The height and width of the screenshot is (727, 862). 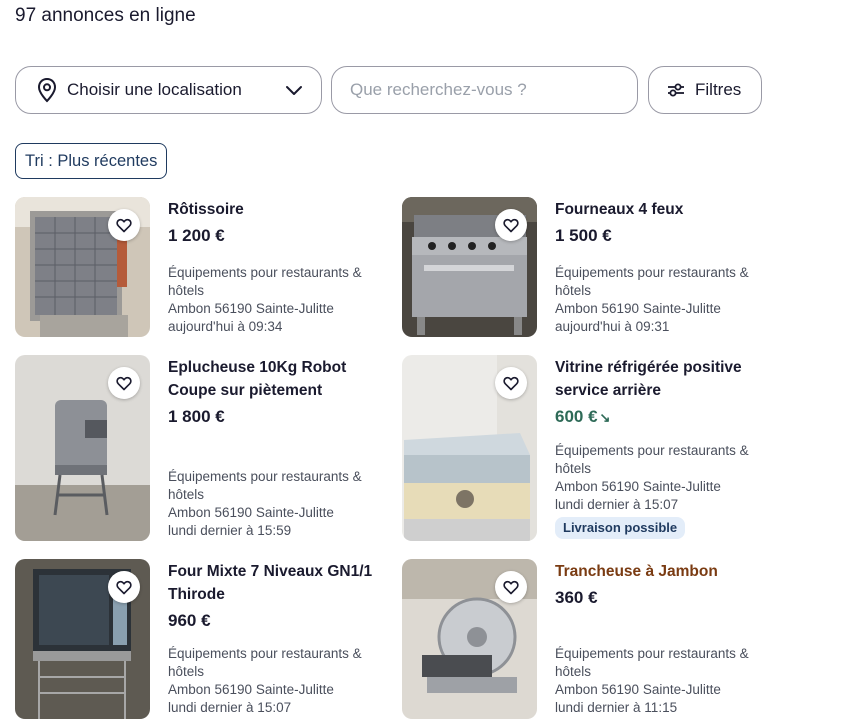 I want to click on trend-down-icon: ↘, so click(x=605, y=417).